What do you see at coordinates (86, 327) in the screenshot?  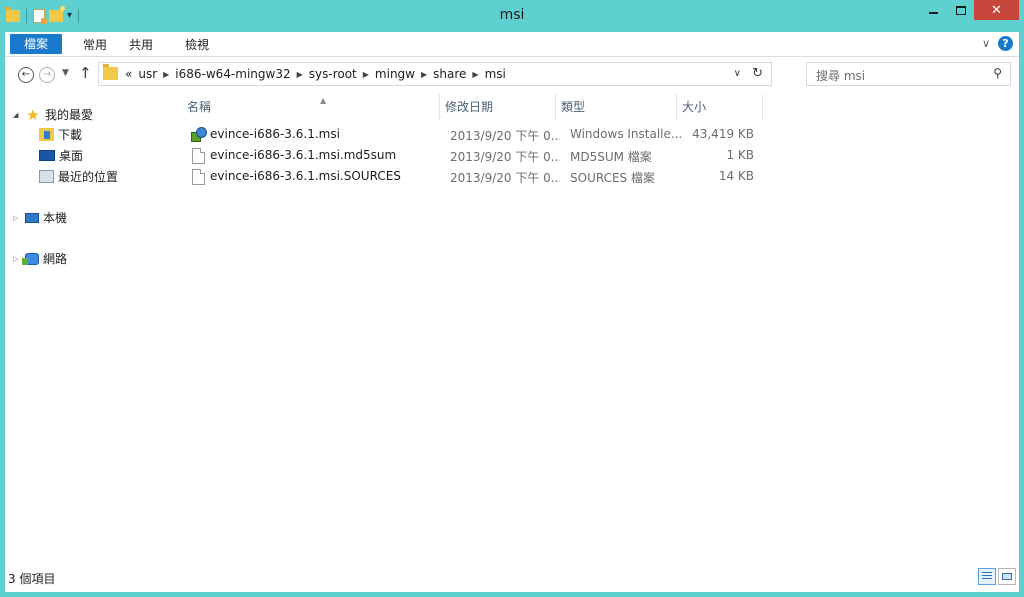 I see `navigation-pane: ◢ ★ 我的最愛 下載 桌面 最近的位置 ▷ 本機 ▷ 網路` at bounding box center [86, 327].